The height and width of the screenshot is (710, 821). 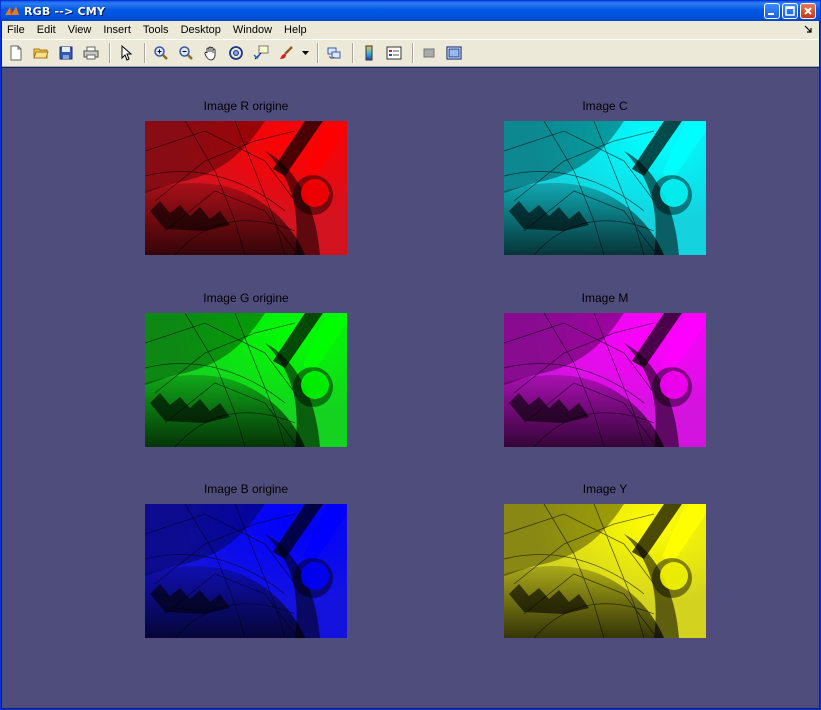 I want to click on panel-title-b: Image B origine, so click(x=246, y=489).